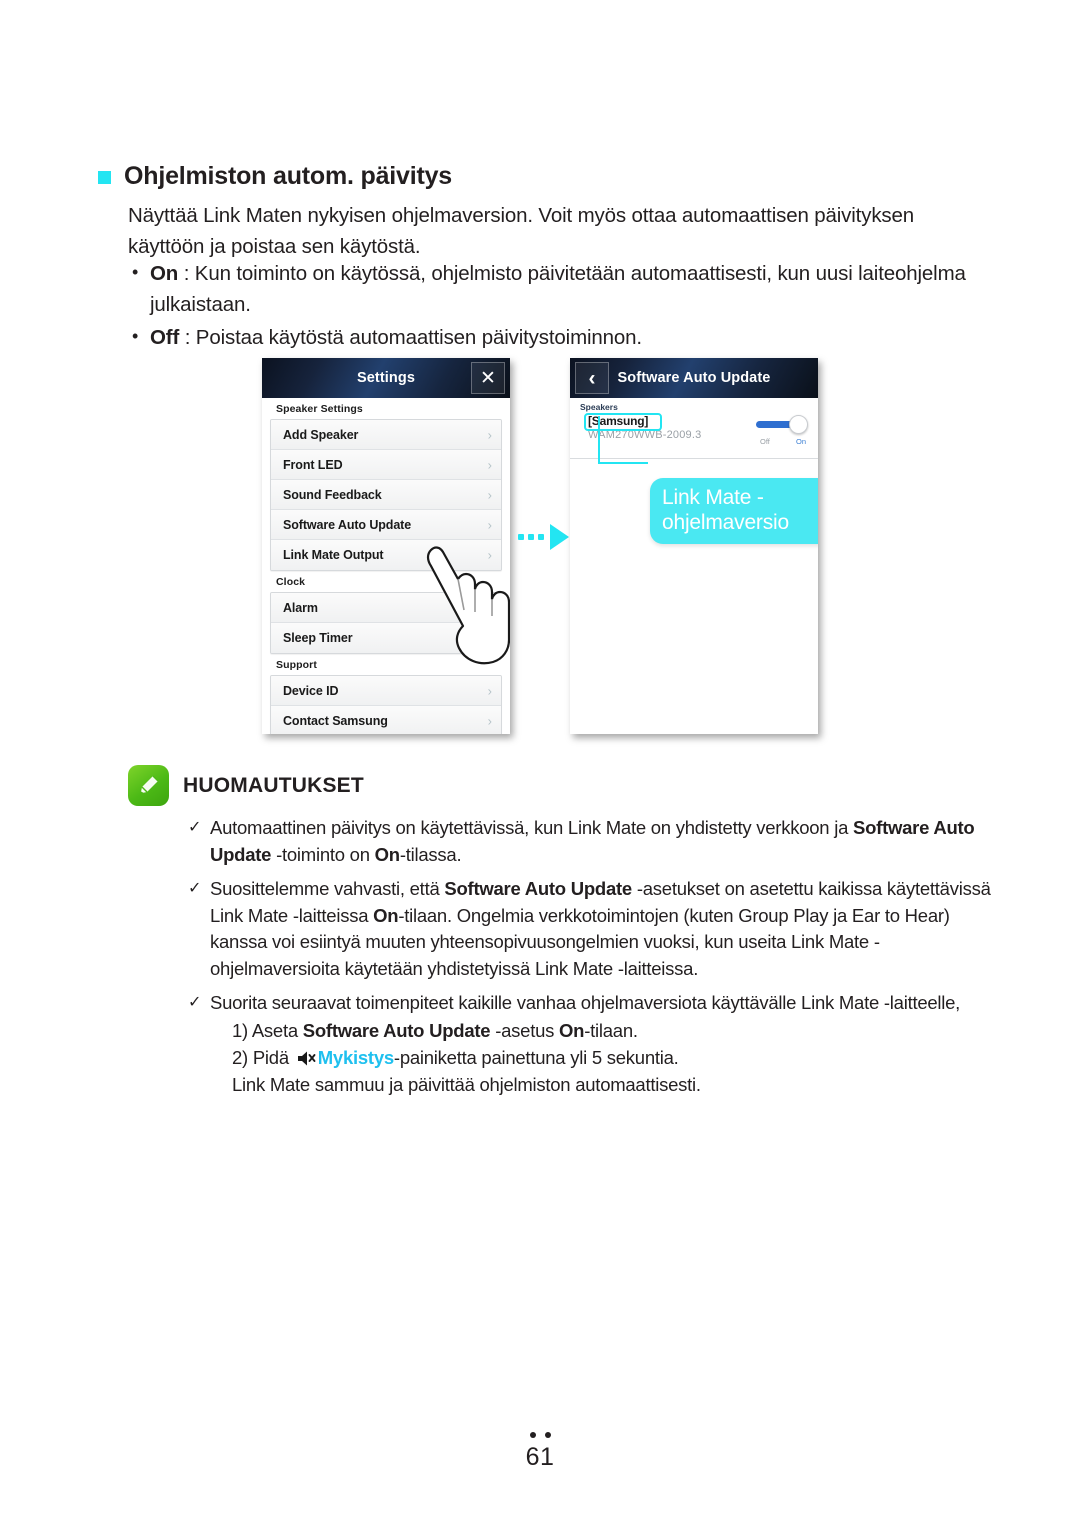 The width and height of the screenshot is (1080, 1527). What do you see at coordinates (572, 1030) in the screenshot?
I see `step-bold2: On` at bounding box center [572, 1030].